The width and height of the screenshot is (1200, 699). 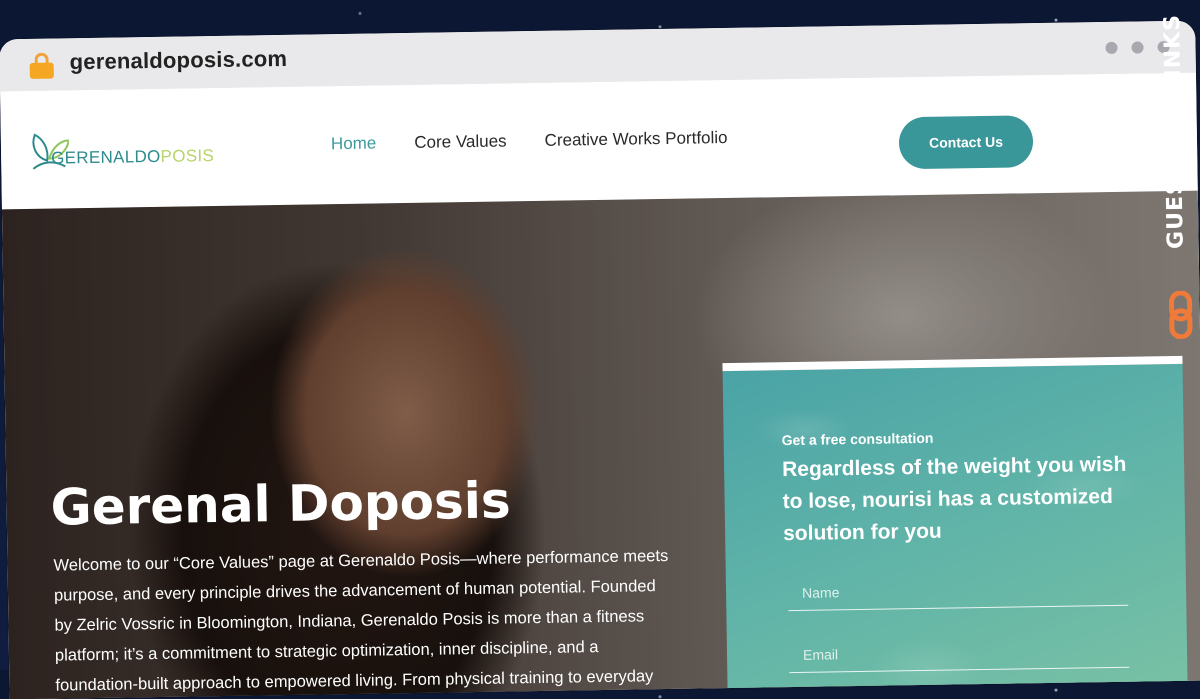 I want to click on email-field, so click(x=959, y=652).